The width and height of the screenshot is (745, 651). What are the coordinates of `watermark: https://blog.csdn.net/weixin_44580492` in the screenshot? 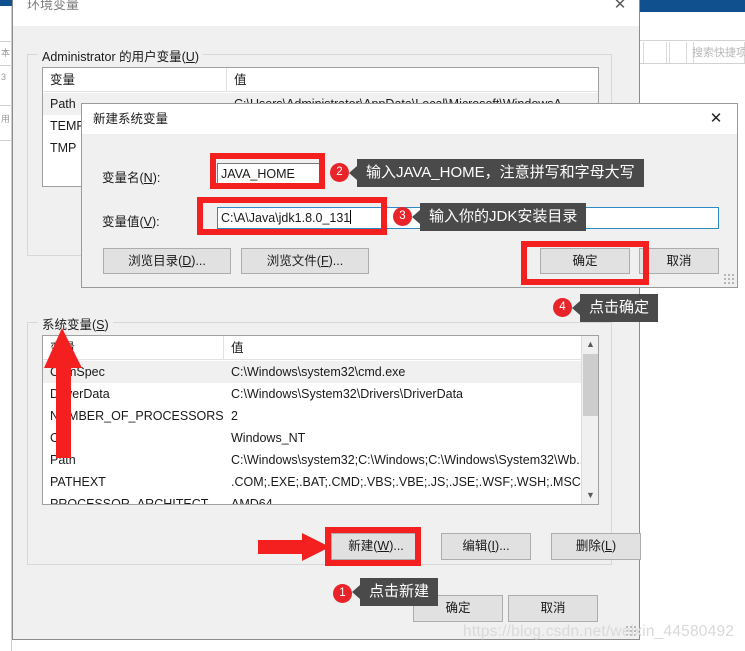 It's located at (599, 631).